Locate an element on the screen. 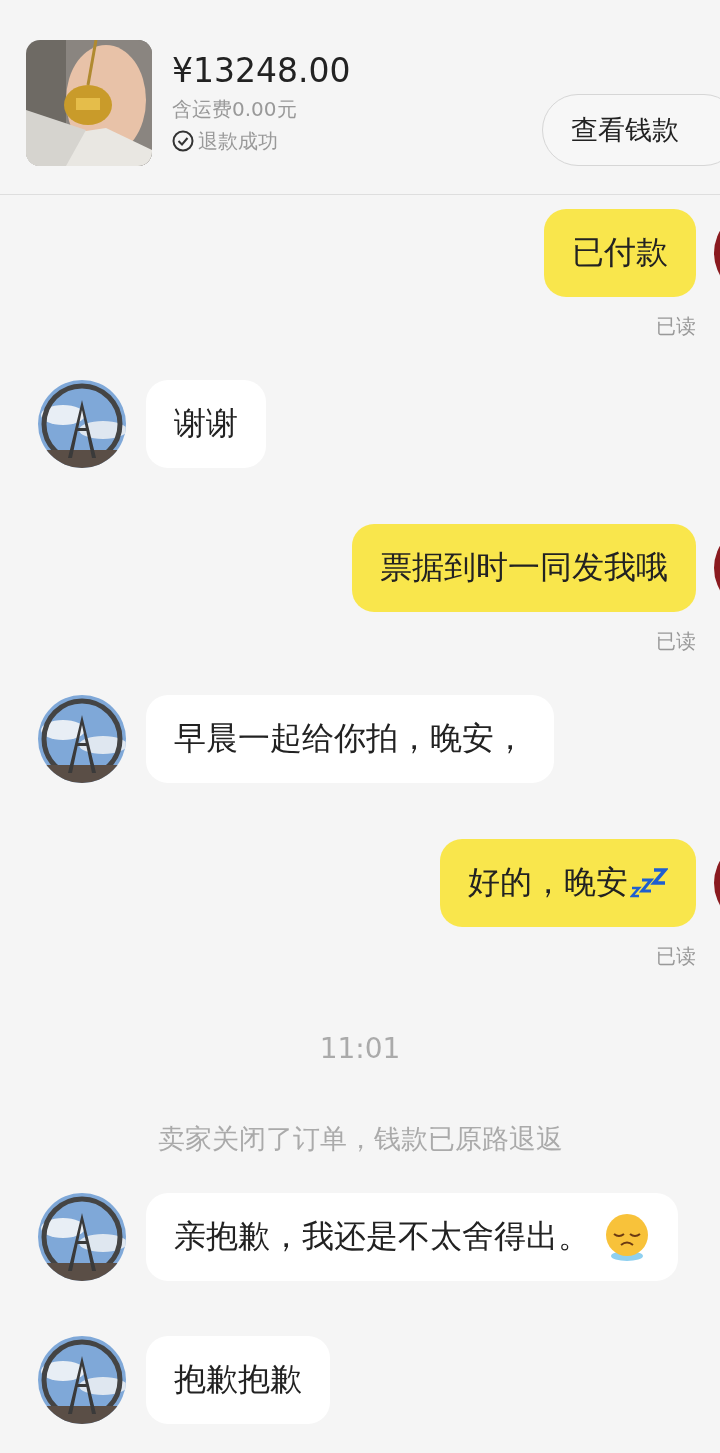 The height and width of the screenshot is (1453, 720). message-bubble: 谢谢 is located at coordinates (206, 424).